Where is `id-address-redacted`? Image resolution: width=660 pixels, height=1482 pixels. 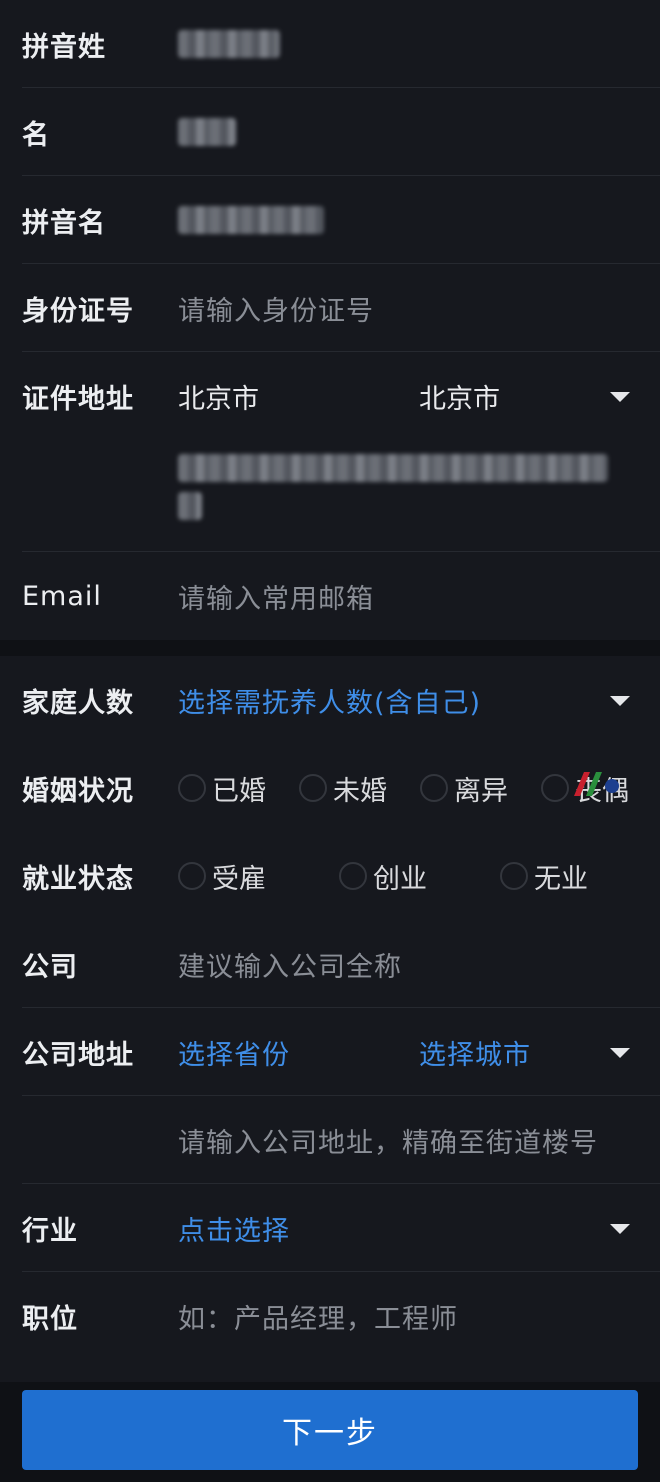 id-address-redacted is located at coordinates (393, 468).